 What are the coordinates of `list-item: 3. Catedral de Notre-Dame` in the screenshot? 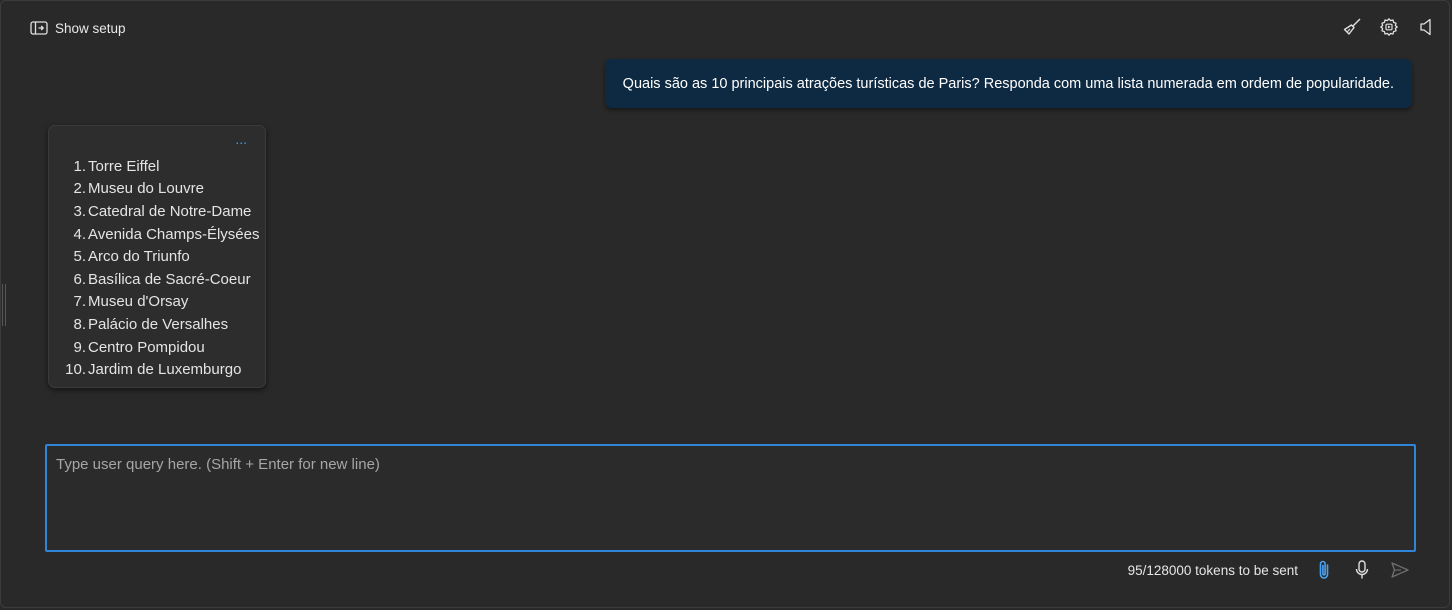 It's located at (158, 211).